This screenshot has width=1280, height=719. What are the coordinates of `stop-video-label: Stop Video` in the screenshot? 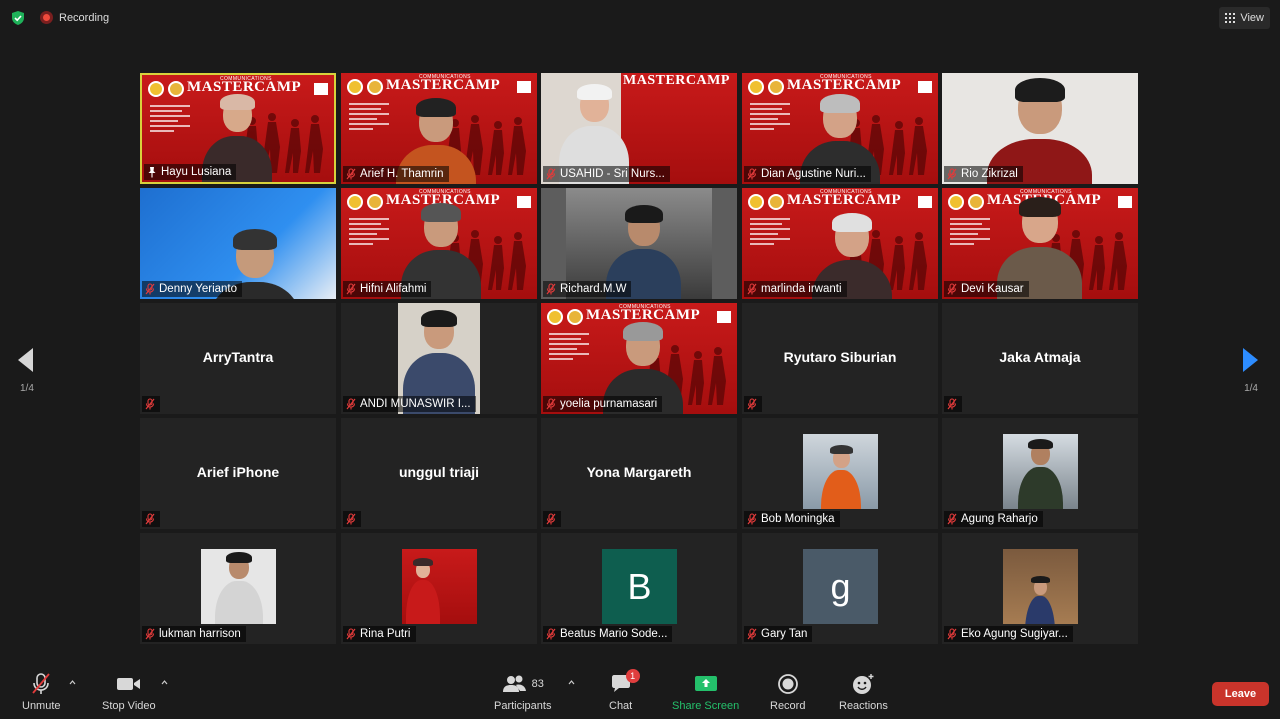 It's located at (129, 706).